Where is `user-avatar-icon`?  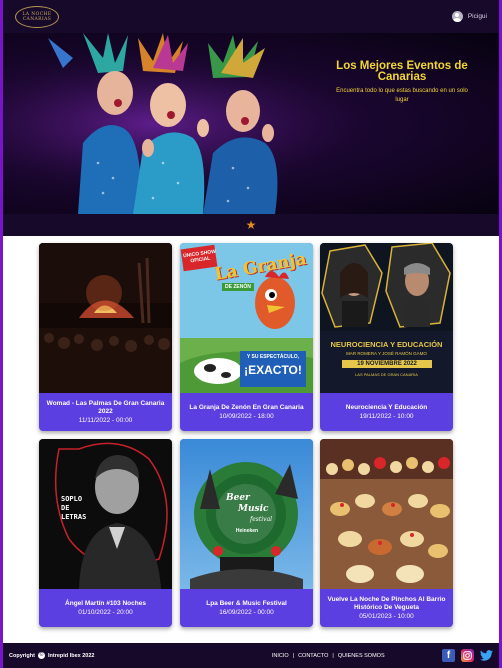
user-avatar-icon is located at coordinates (457, 16).